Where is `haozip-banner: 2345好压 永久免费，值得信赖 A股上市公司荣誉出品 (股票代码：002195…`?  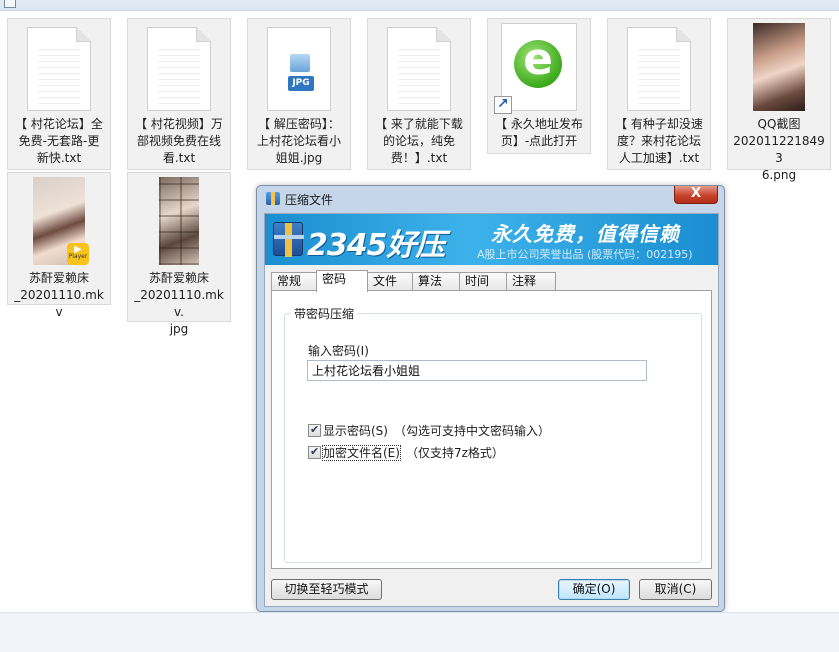 haozip-banner: 2345好压 永久免费，值得信赖 A股上市公司荣誉出品 (股票代码：002195… is located at coordinates (491, 239).